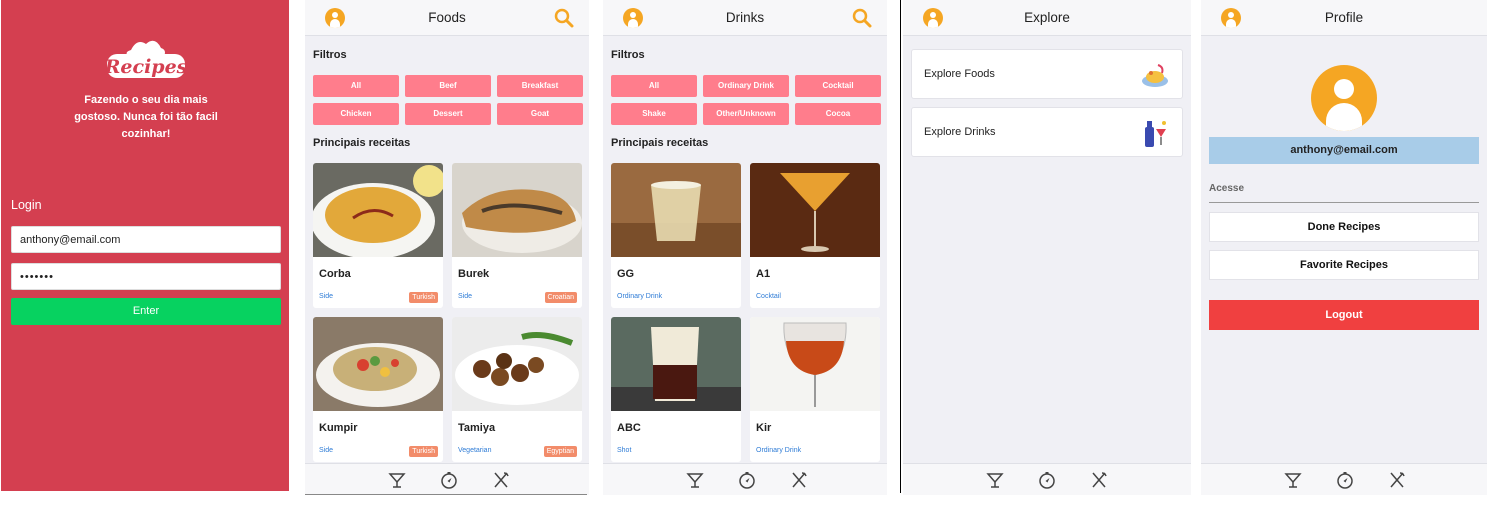 This screenshot has height=518, width=1493. I want to click on recipe-name: Corba, so click(335, 274).